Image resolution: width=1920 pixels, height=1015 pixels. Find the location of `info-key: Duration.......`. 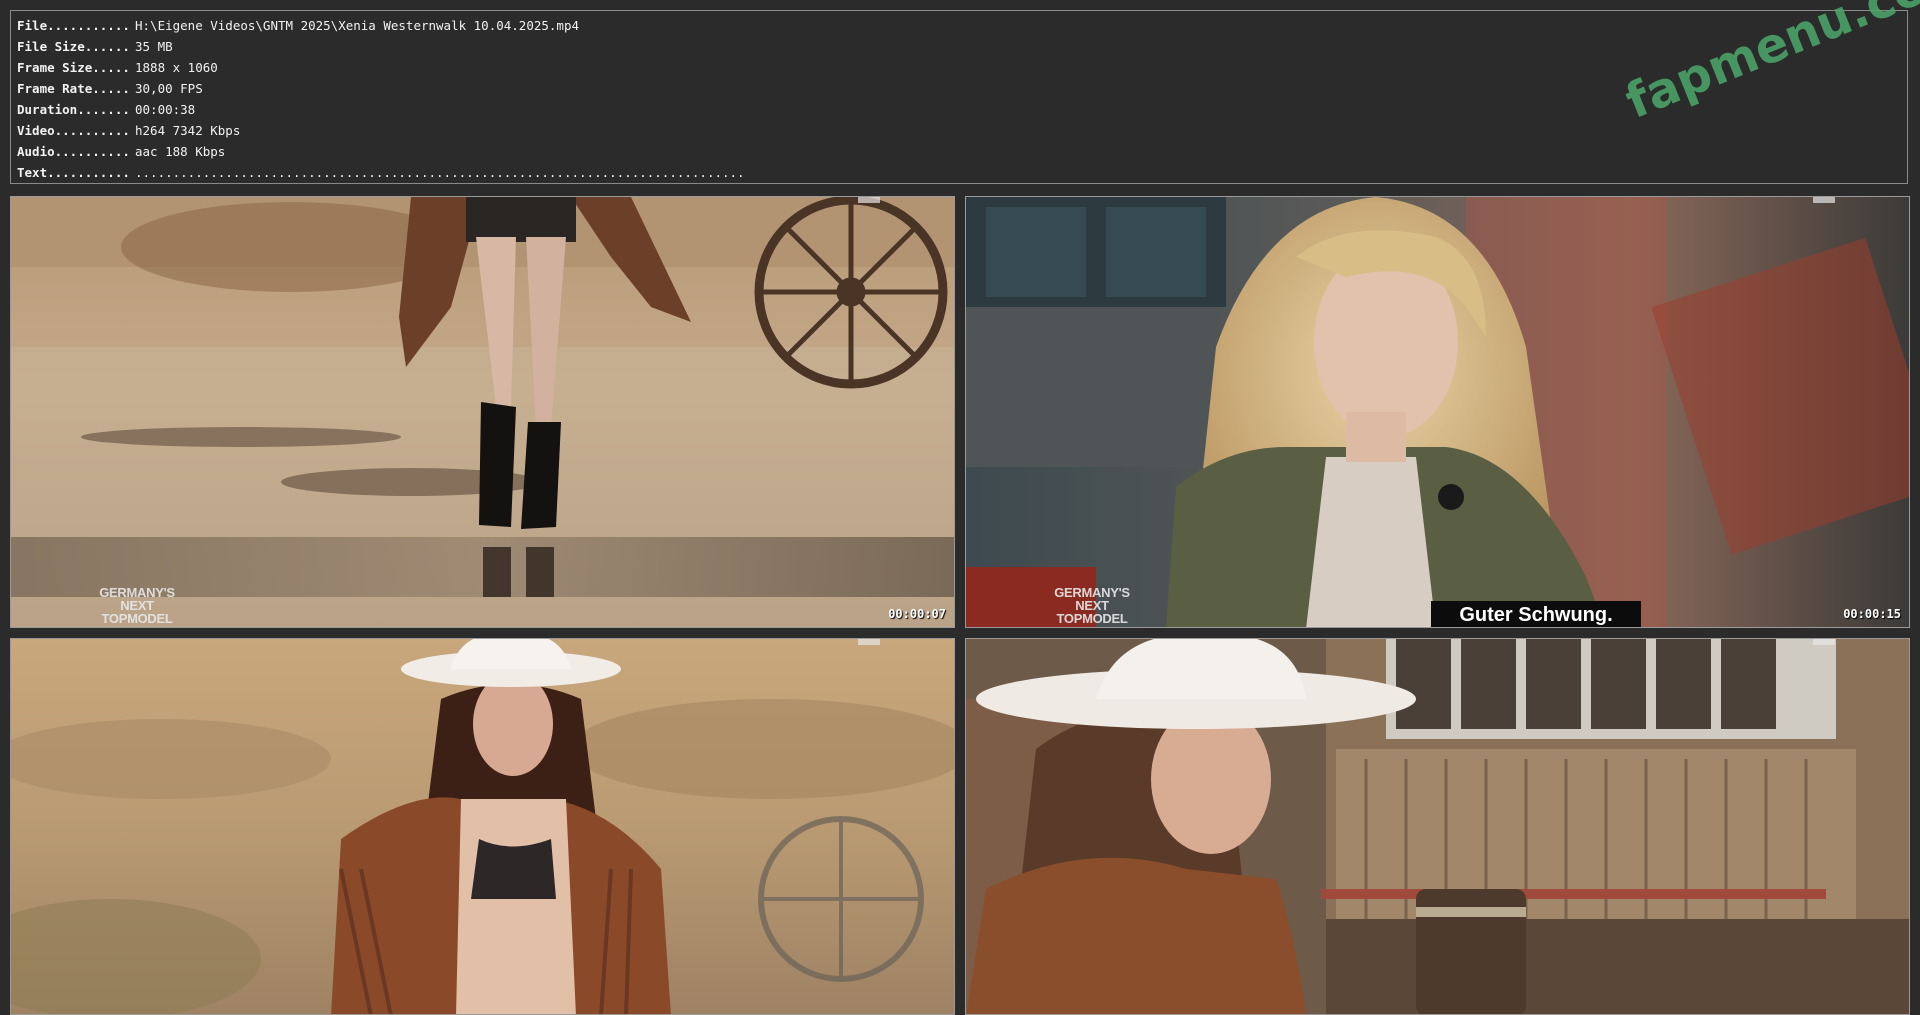

info-key: Duration....... is located at coordinates (73, 109).